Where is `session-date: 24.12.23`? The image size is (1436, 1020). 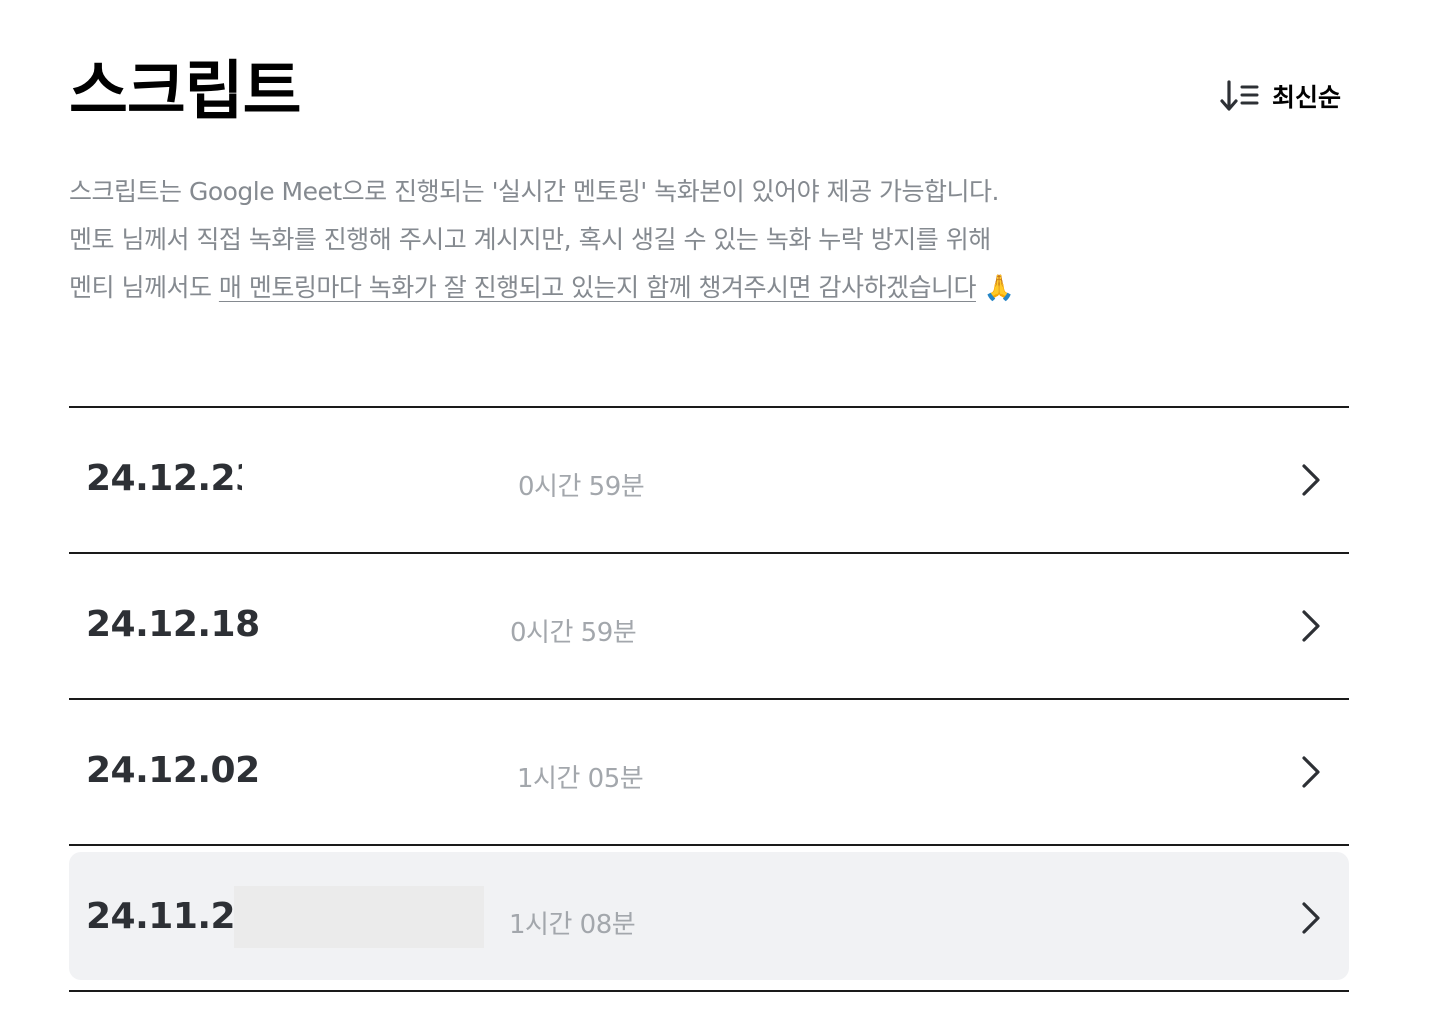 session-date: 24.12.23 is located at coordinates (173, 478).